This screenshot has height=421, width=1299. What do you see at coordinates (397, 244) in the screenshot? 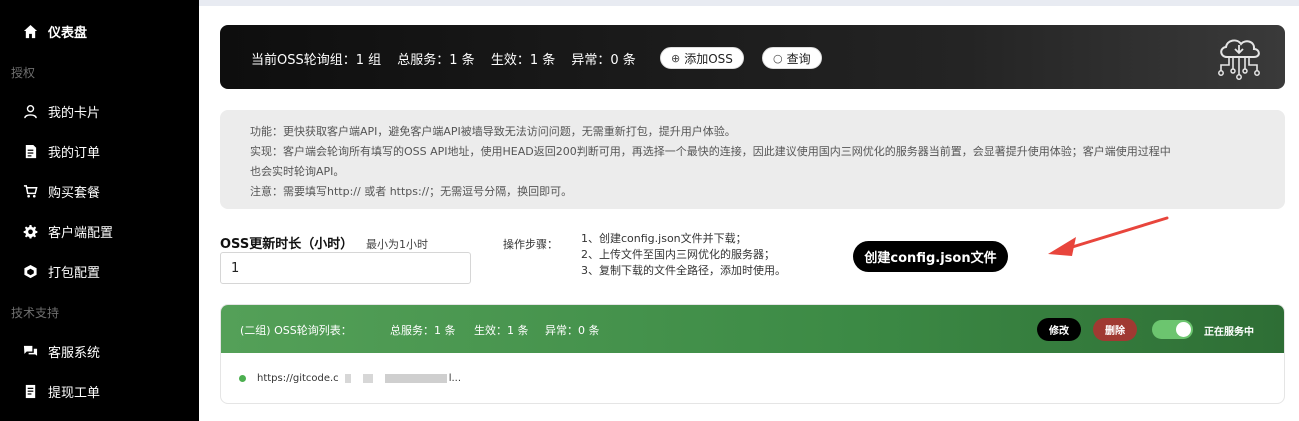
I see `duration-hint: 最小为1小时` at bounding box center [397, 244].